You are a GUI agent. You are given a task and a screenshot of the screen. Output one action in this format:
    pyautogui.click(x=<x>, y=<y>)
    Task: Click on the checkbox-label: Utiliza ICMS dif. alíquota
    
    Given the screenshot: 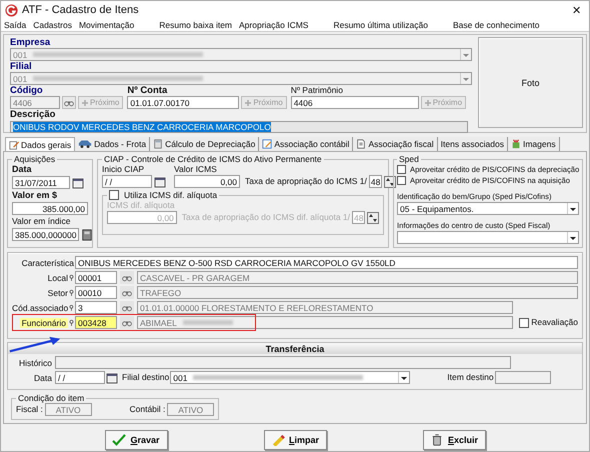 What is the action you would take?
    pyautogui.click(x=171, y=195)
    